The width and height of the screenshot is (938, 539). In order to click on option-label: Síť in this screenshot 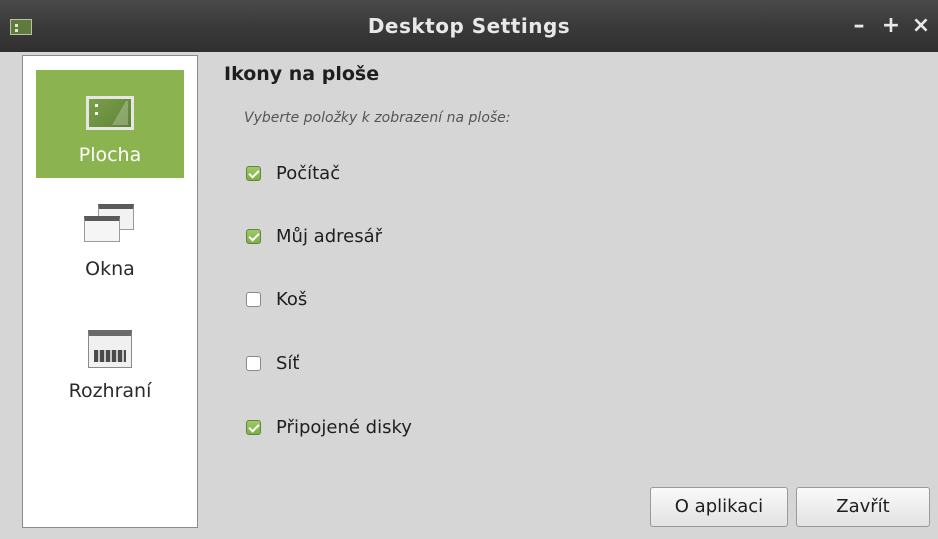, I will do `click(288, 363)`.